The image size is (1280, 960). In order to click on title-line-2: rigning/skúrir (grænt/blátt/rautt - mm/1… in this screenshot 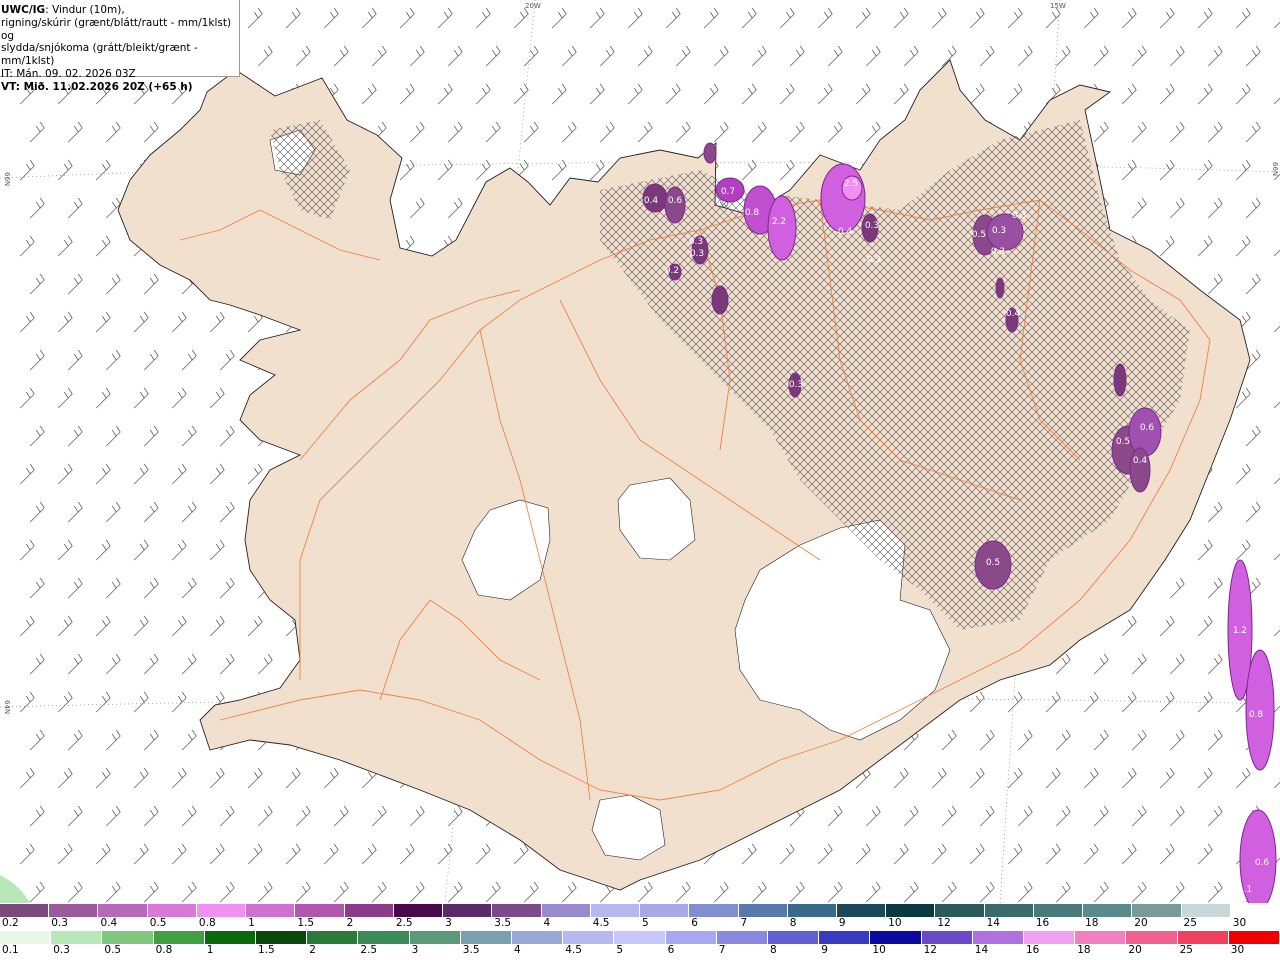, I will do `click(116, 29)`.